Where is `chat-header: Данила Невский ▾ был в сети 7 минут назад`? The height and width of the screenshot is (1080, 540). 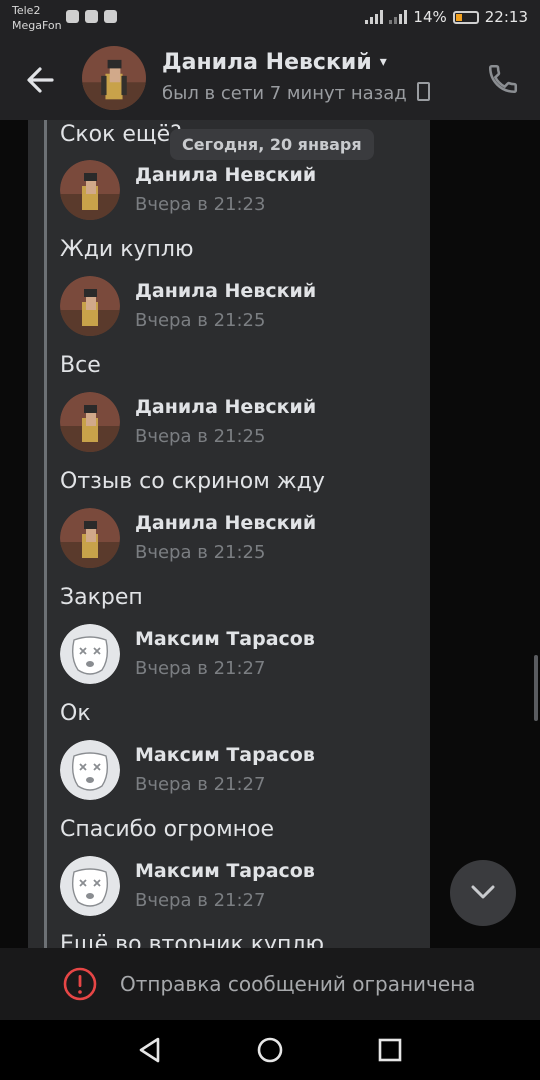 chat-header: Данила Невский ▾ был в сети 7 минут назад is located at coordinates (270, 79).